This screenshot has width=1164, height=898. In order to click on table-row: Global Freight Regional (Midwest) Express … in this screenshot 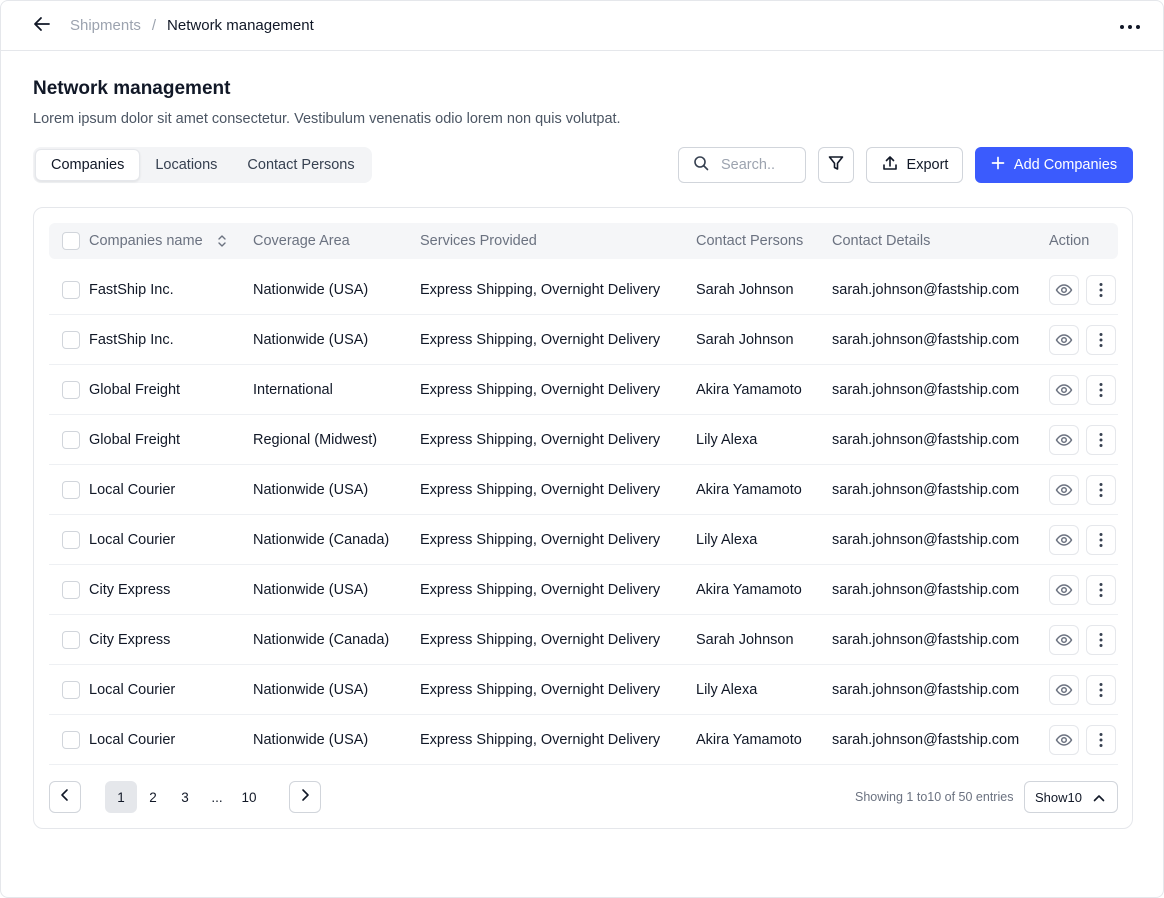, I will do `click(583, 440)`.